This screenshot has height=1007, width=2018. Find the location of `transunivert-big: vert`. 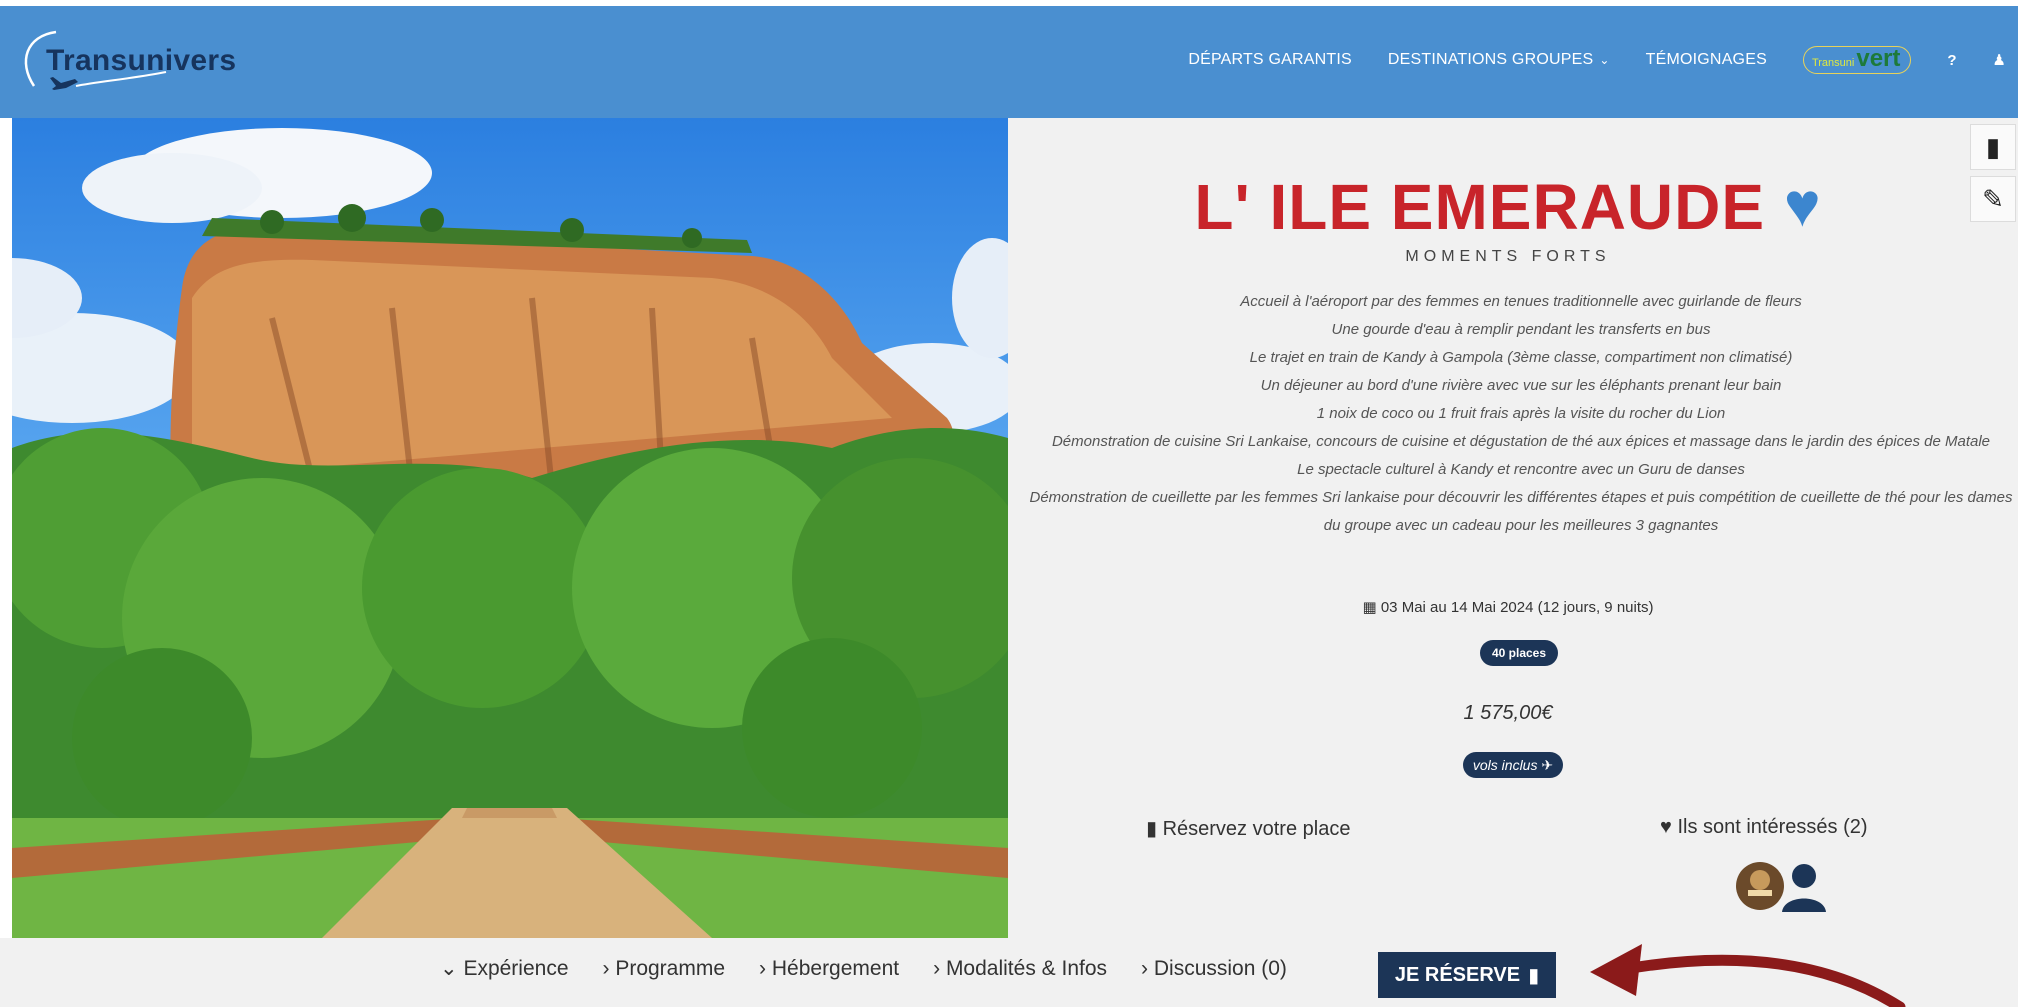

transunivert-big: vert is located at coordinates (1878, 58).